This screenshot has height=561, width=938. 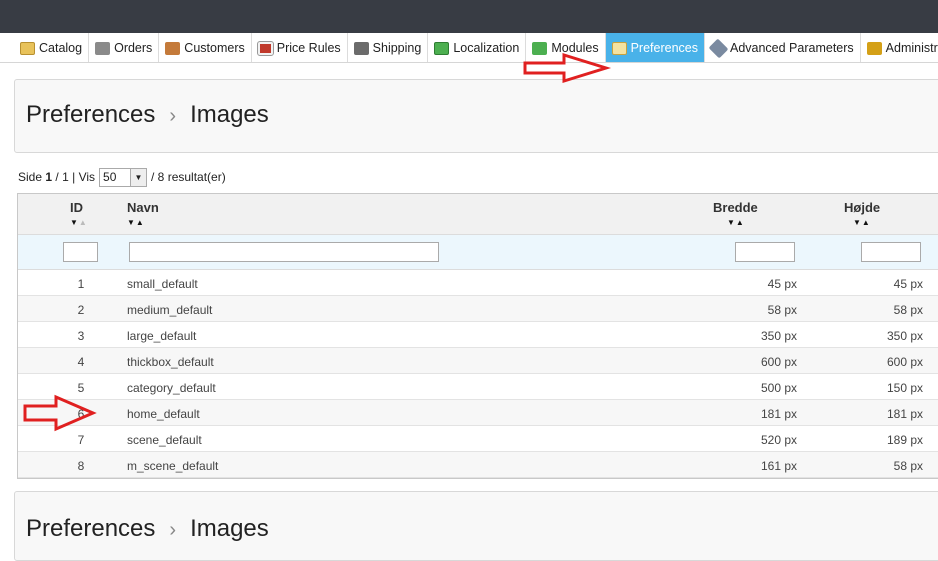 What do you see at coordinates (81, 284) in the screenshot?
I see `cell-id: 1` at bounding box center [81, 284].